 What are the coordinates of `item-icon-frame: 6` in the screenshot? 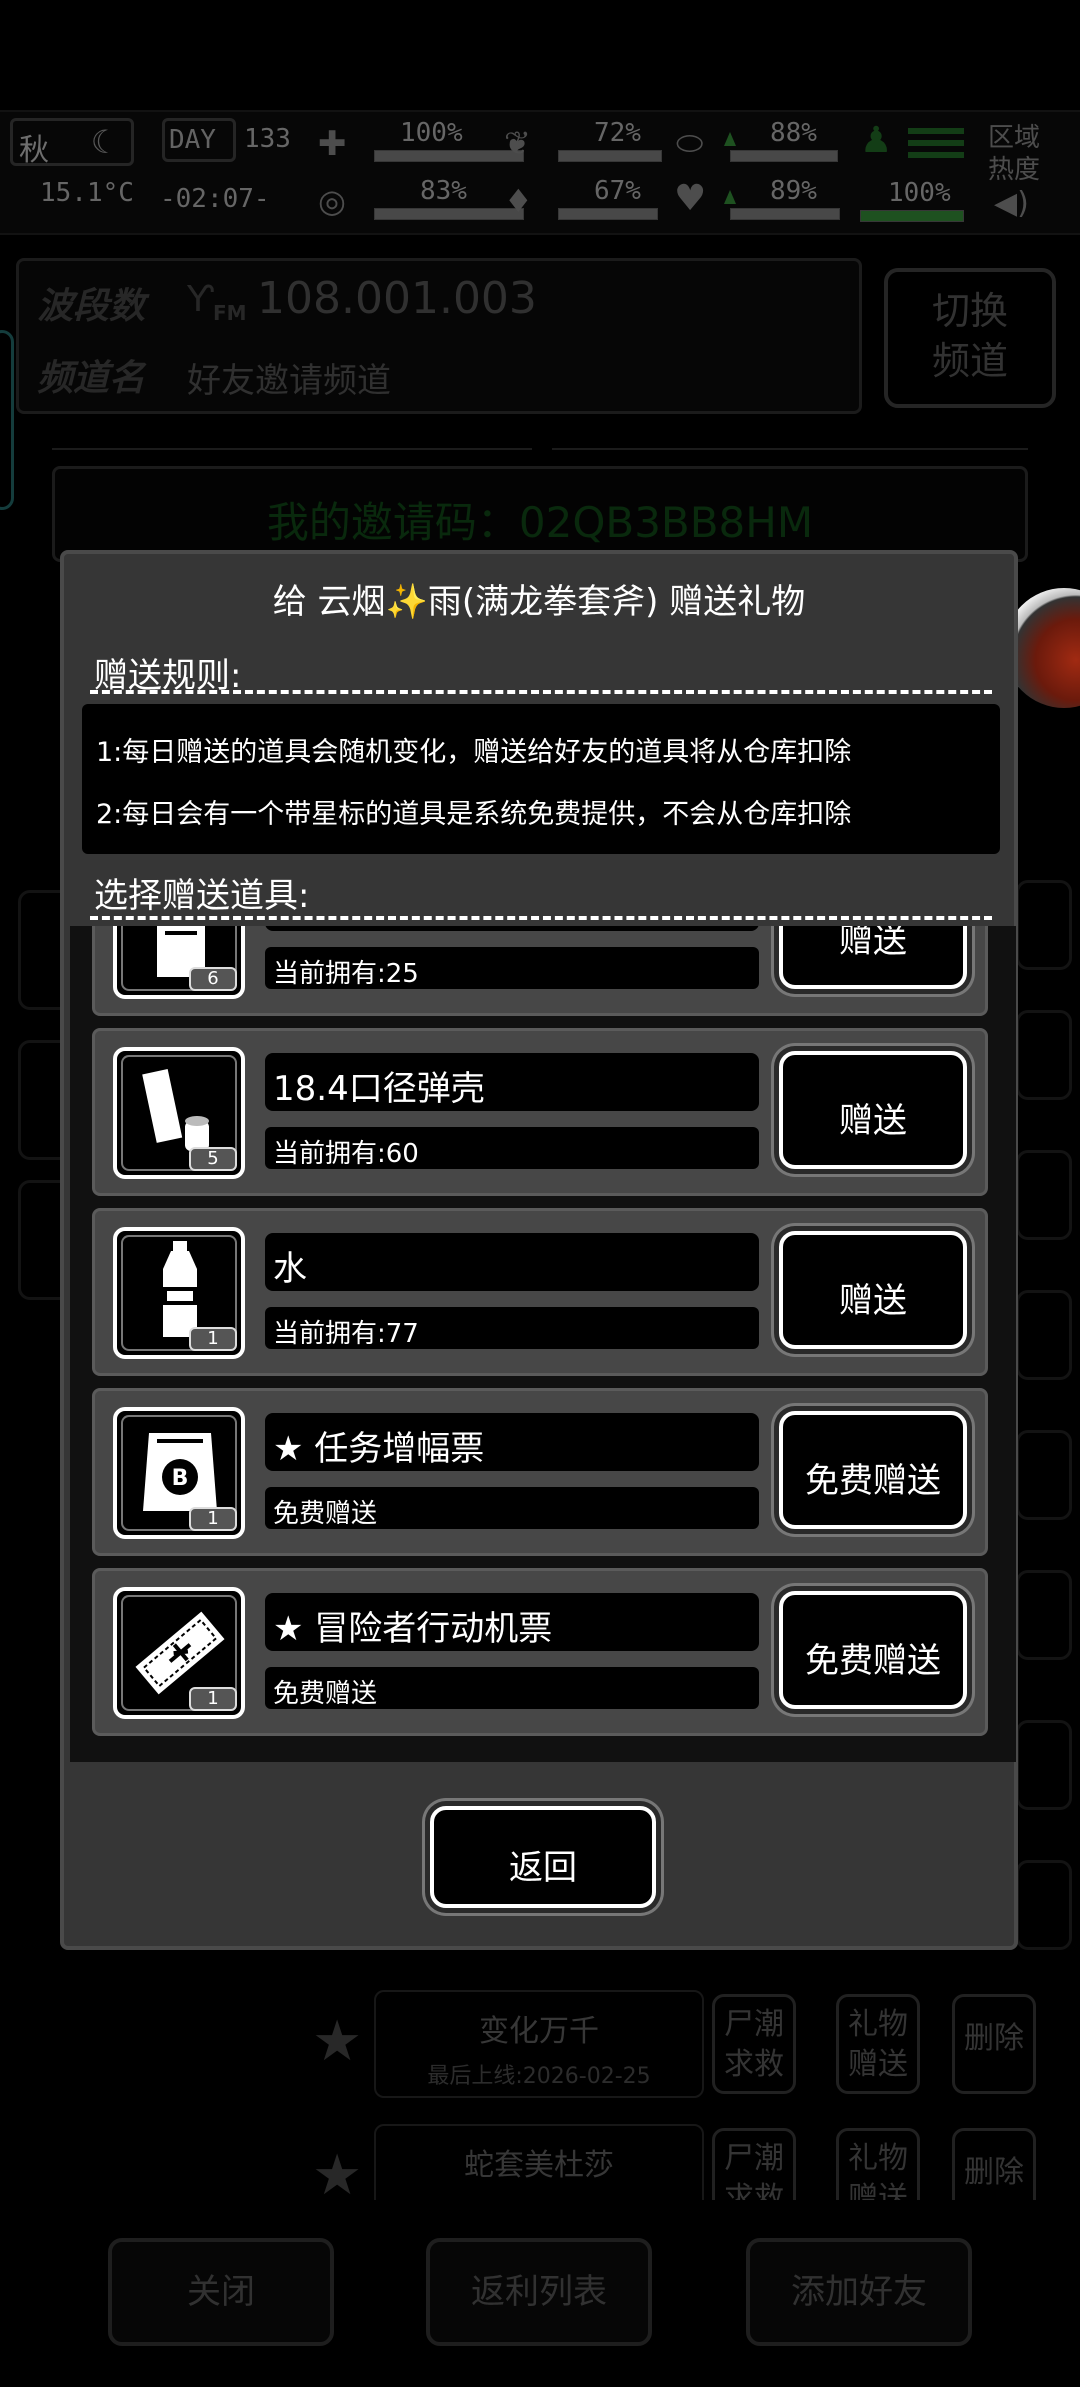 It's located at (179, 962).